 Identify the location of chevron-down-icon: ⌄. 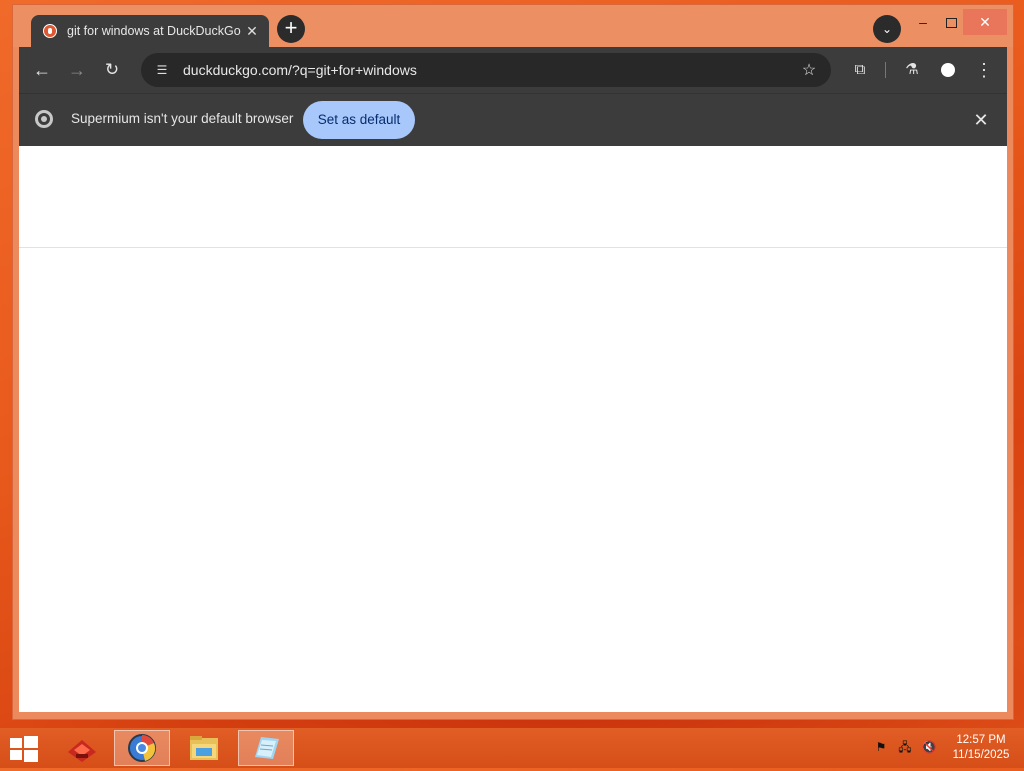
(887, 29).